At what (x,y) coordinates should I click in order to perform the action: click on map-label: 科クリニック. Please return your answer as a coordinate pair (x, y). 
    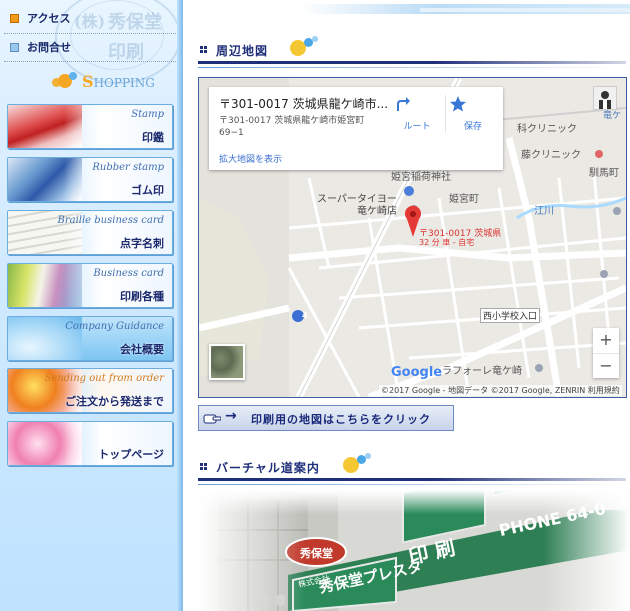
    Looking at the image, I should click on (547, 129).